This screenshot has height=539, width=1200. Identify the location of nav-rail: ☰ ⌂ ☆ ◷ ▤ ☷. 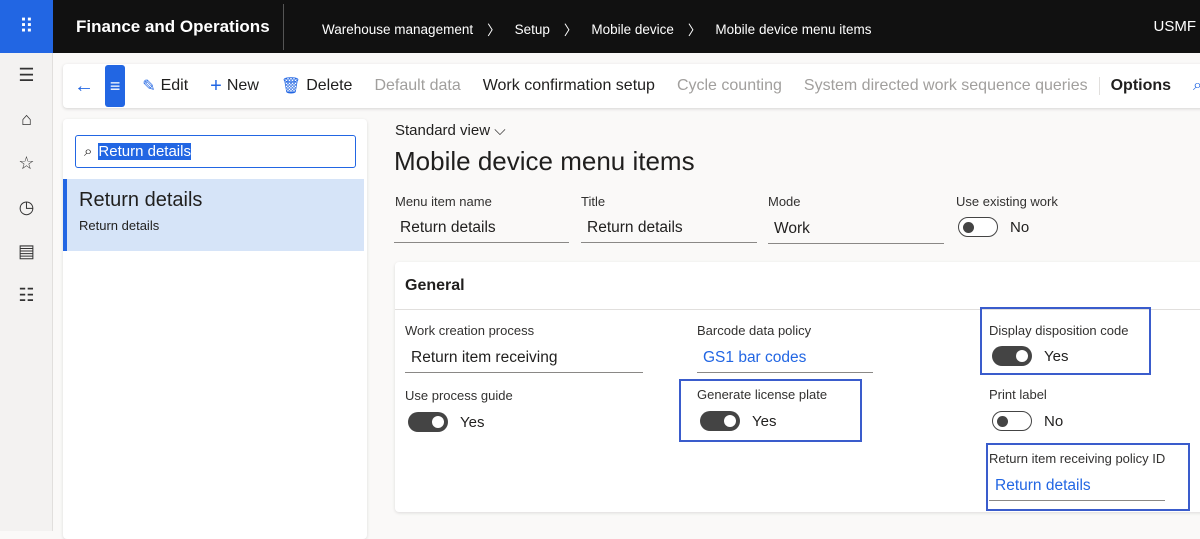
(26, 292).